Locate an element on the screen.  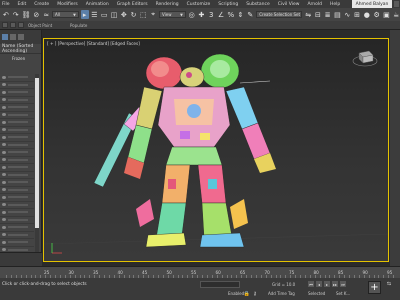
explorer-scrollbar is located at coordinates (37, 163).